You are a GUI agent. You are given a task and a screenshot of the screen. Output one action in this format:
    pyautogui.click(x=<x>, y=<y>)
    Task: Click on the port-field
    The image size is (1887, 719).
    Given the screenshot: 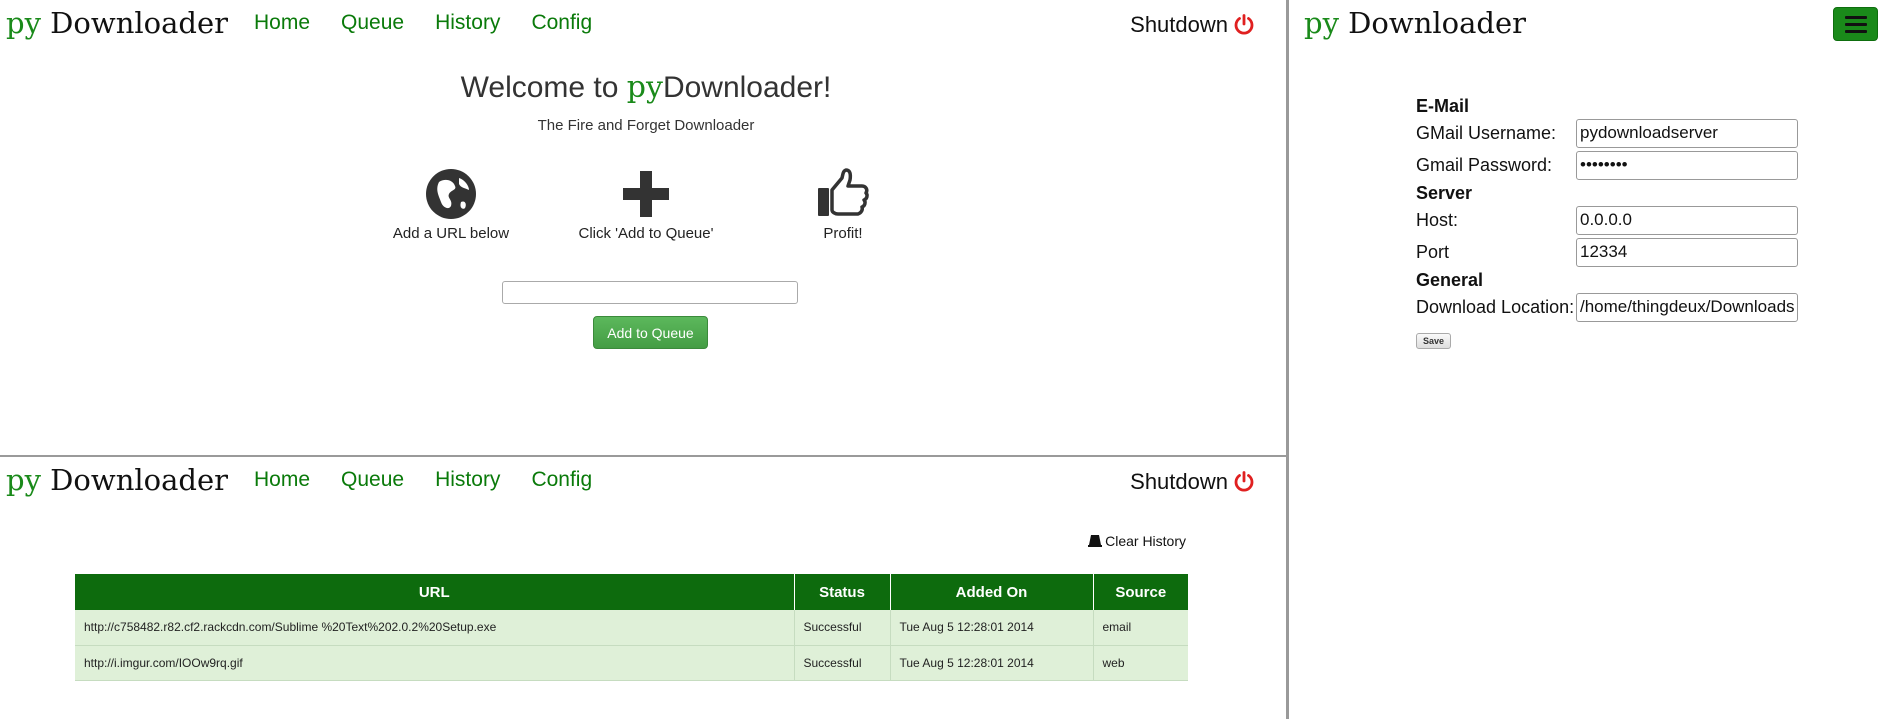 What is the action you would take?
    pyautogui.click(x=1687, y=252)
    